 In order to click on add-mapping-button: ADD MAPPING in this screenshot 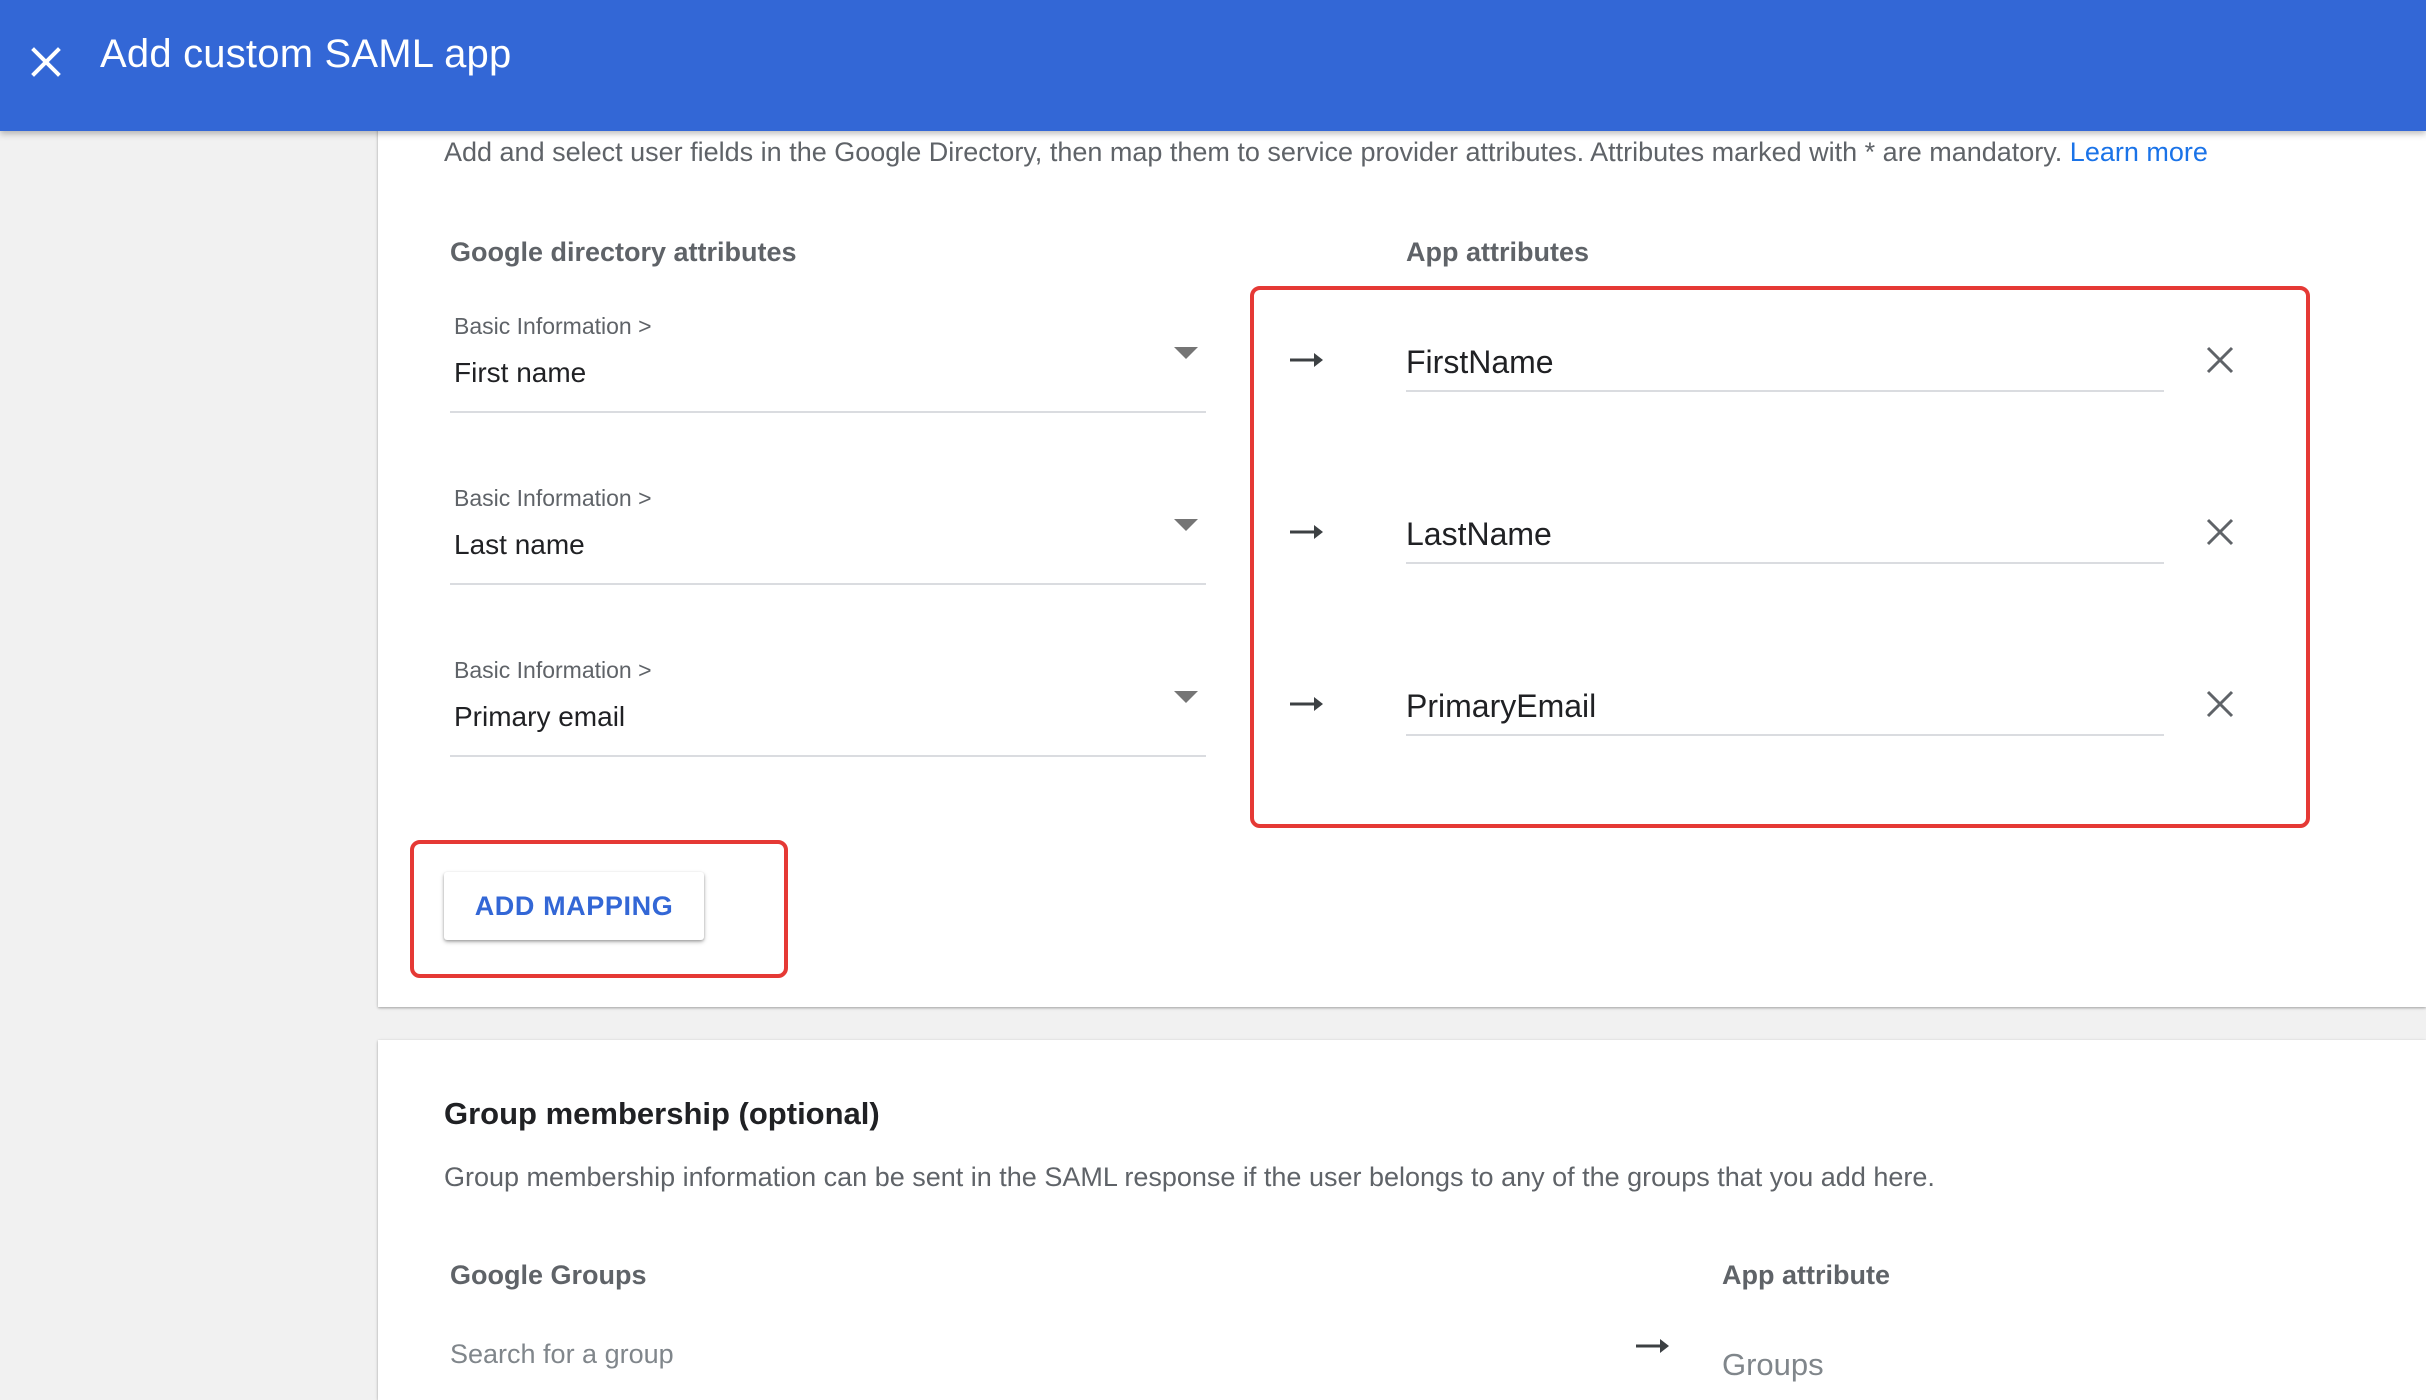, I will do `click(574, 906)`.